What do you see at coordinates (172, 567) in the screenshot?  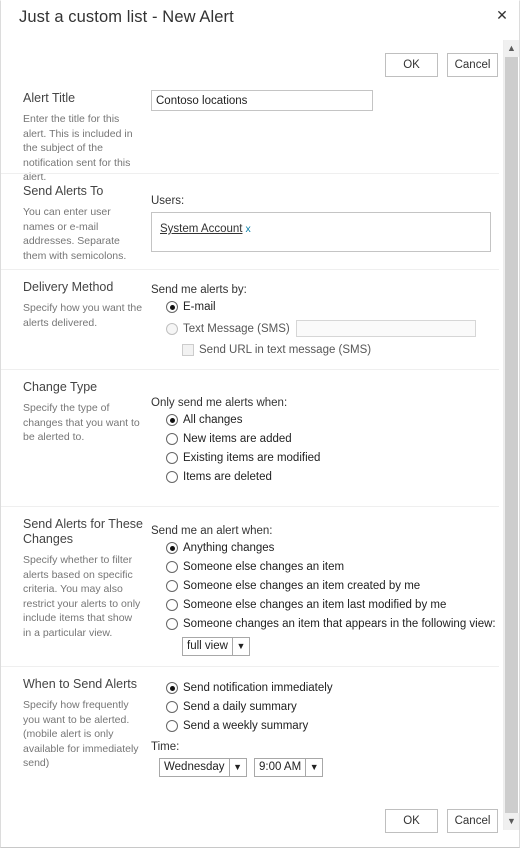 I see `radio-someone-changes-item` at bounding box center [172, 567].